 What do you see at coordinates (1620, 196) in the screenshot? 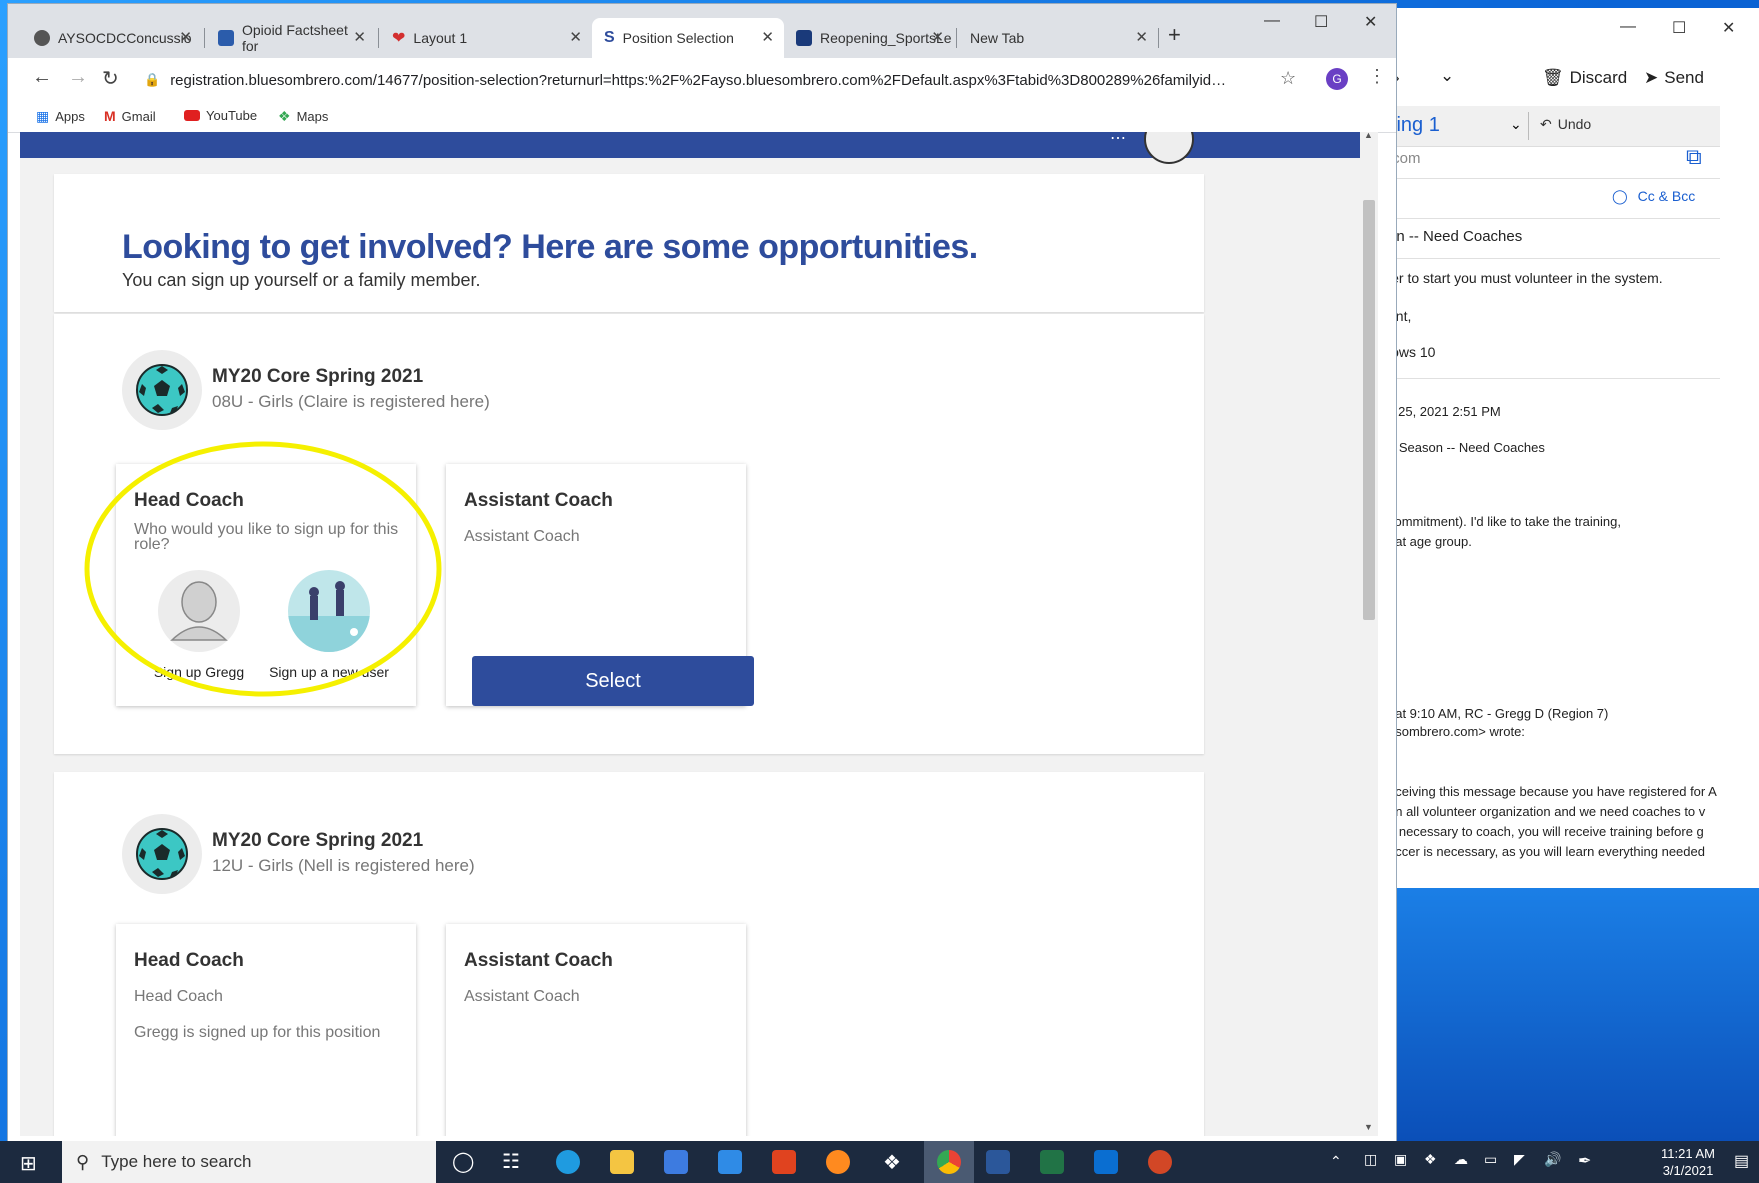
I see `person-icon: ◯` at bounding box center [1620, 196].